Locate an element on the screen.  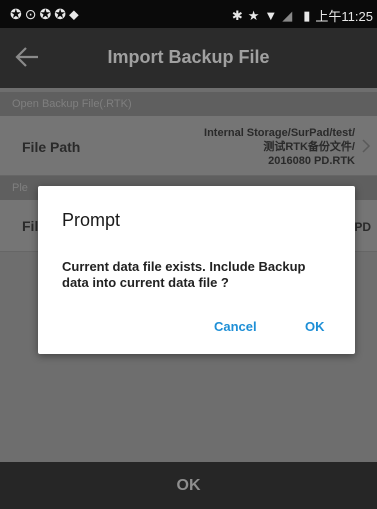
file-value: PD is located at coordinates (362, 227).